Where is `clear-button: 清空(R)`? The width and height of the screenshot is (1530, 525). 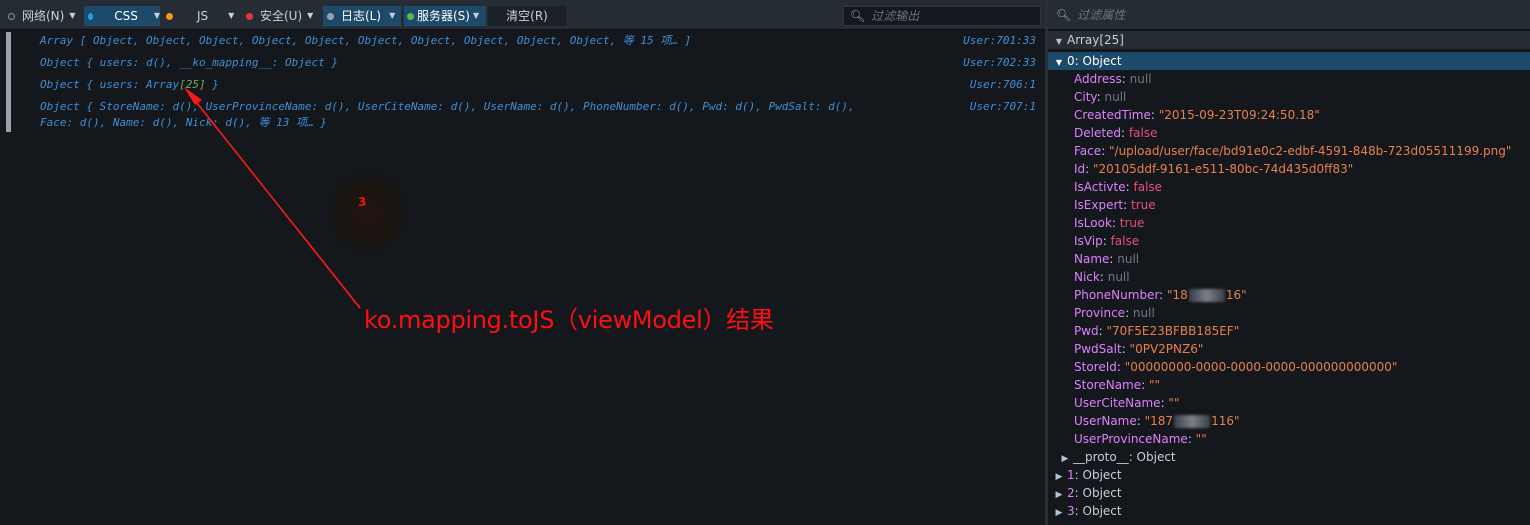
clear-button: 清空(R) is located at coordinates (527, 16).